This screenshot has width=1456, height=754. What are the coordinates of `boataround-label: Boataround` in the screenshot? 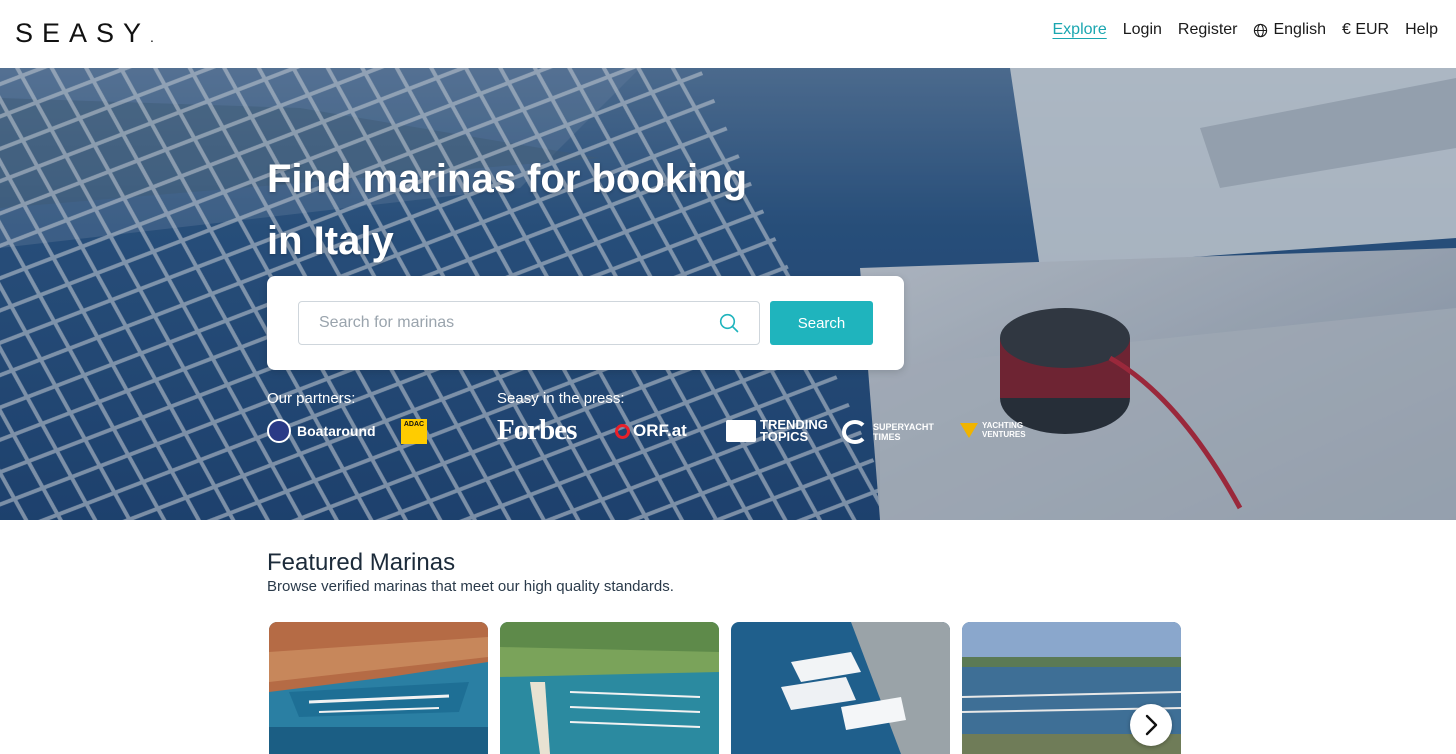 It's located at (336, 431).